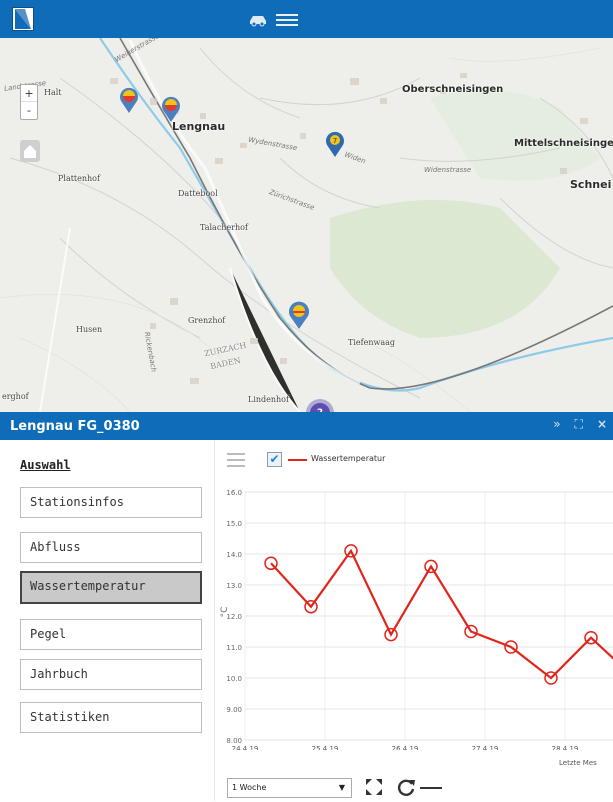 Image resolution: width=613 pixels, height=802 pixels. Describe the element at coordinates (268, 399) in the screenshot. I see `place-label: Lindenhof` at that location.